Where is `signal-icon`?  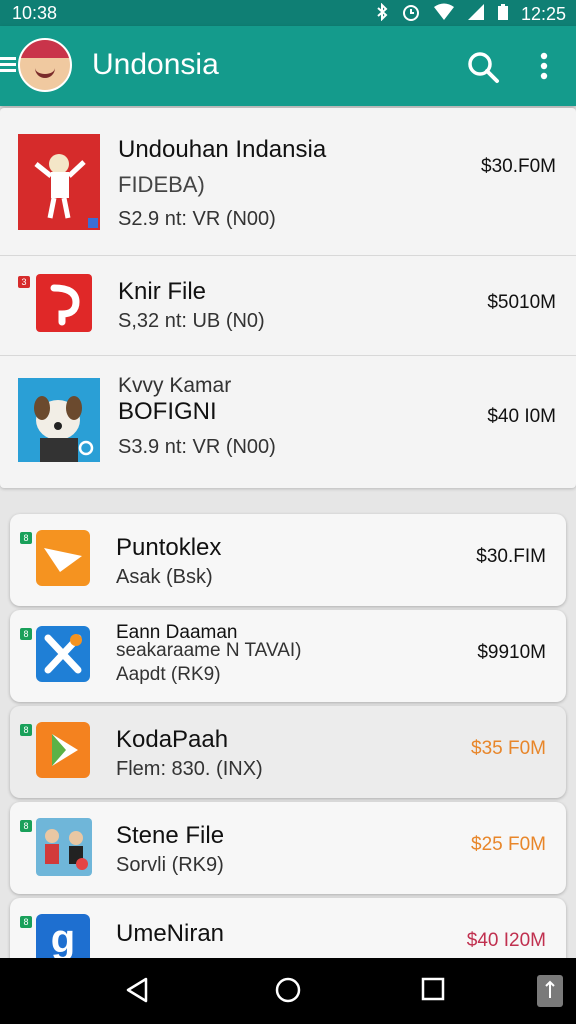 signal-icon is located at coordinates (476, 14).